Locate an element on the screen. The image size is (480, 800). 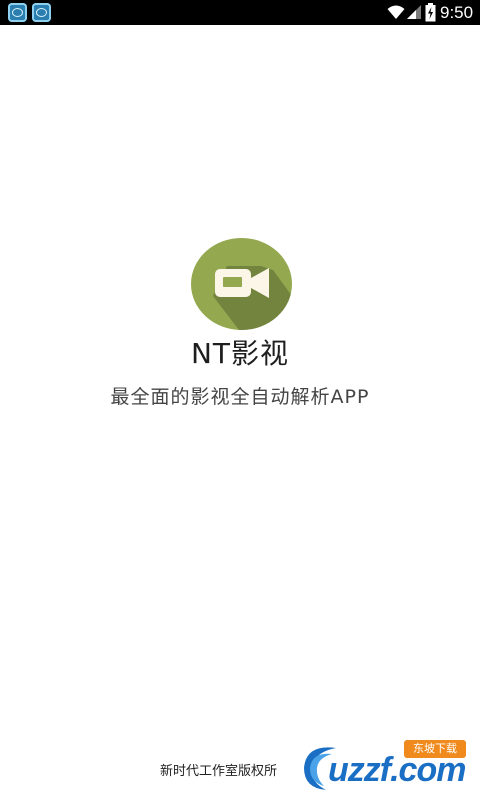
battery-icon is located at coordinates (430, 12).